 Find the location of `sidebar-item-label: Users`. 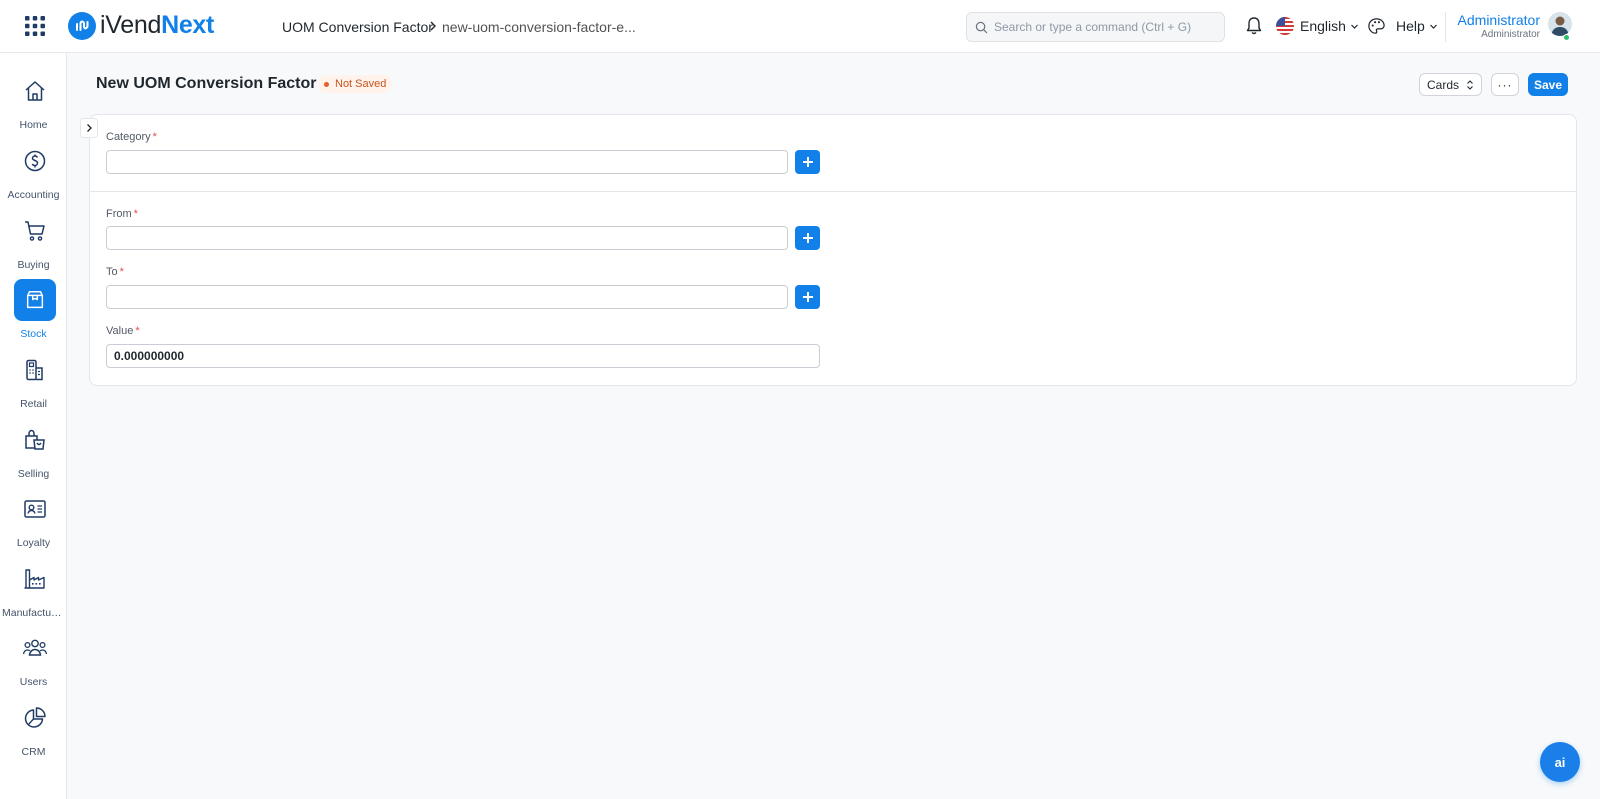

sidebar-item-label: Users is located at coordinates (33, 682).